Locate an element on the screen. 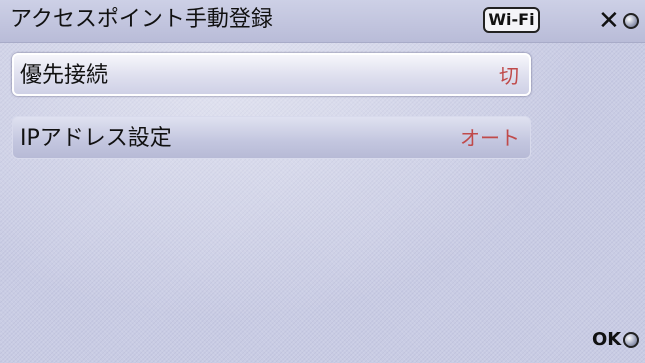 The width and height of the screenshot is (645, 363). setting-row-priority-connection: 優先接続 切 is located at coordinates (271, 74).